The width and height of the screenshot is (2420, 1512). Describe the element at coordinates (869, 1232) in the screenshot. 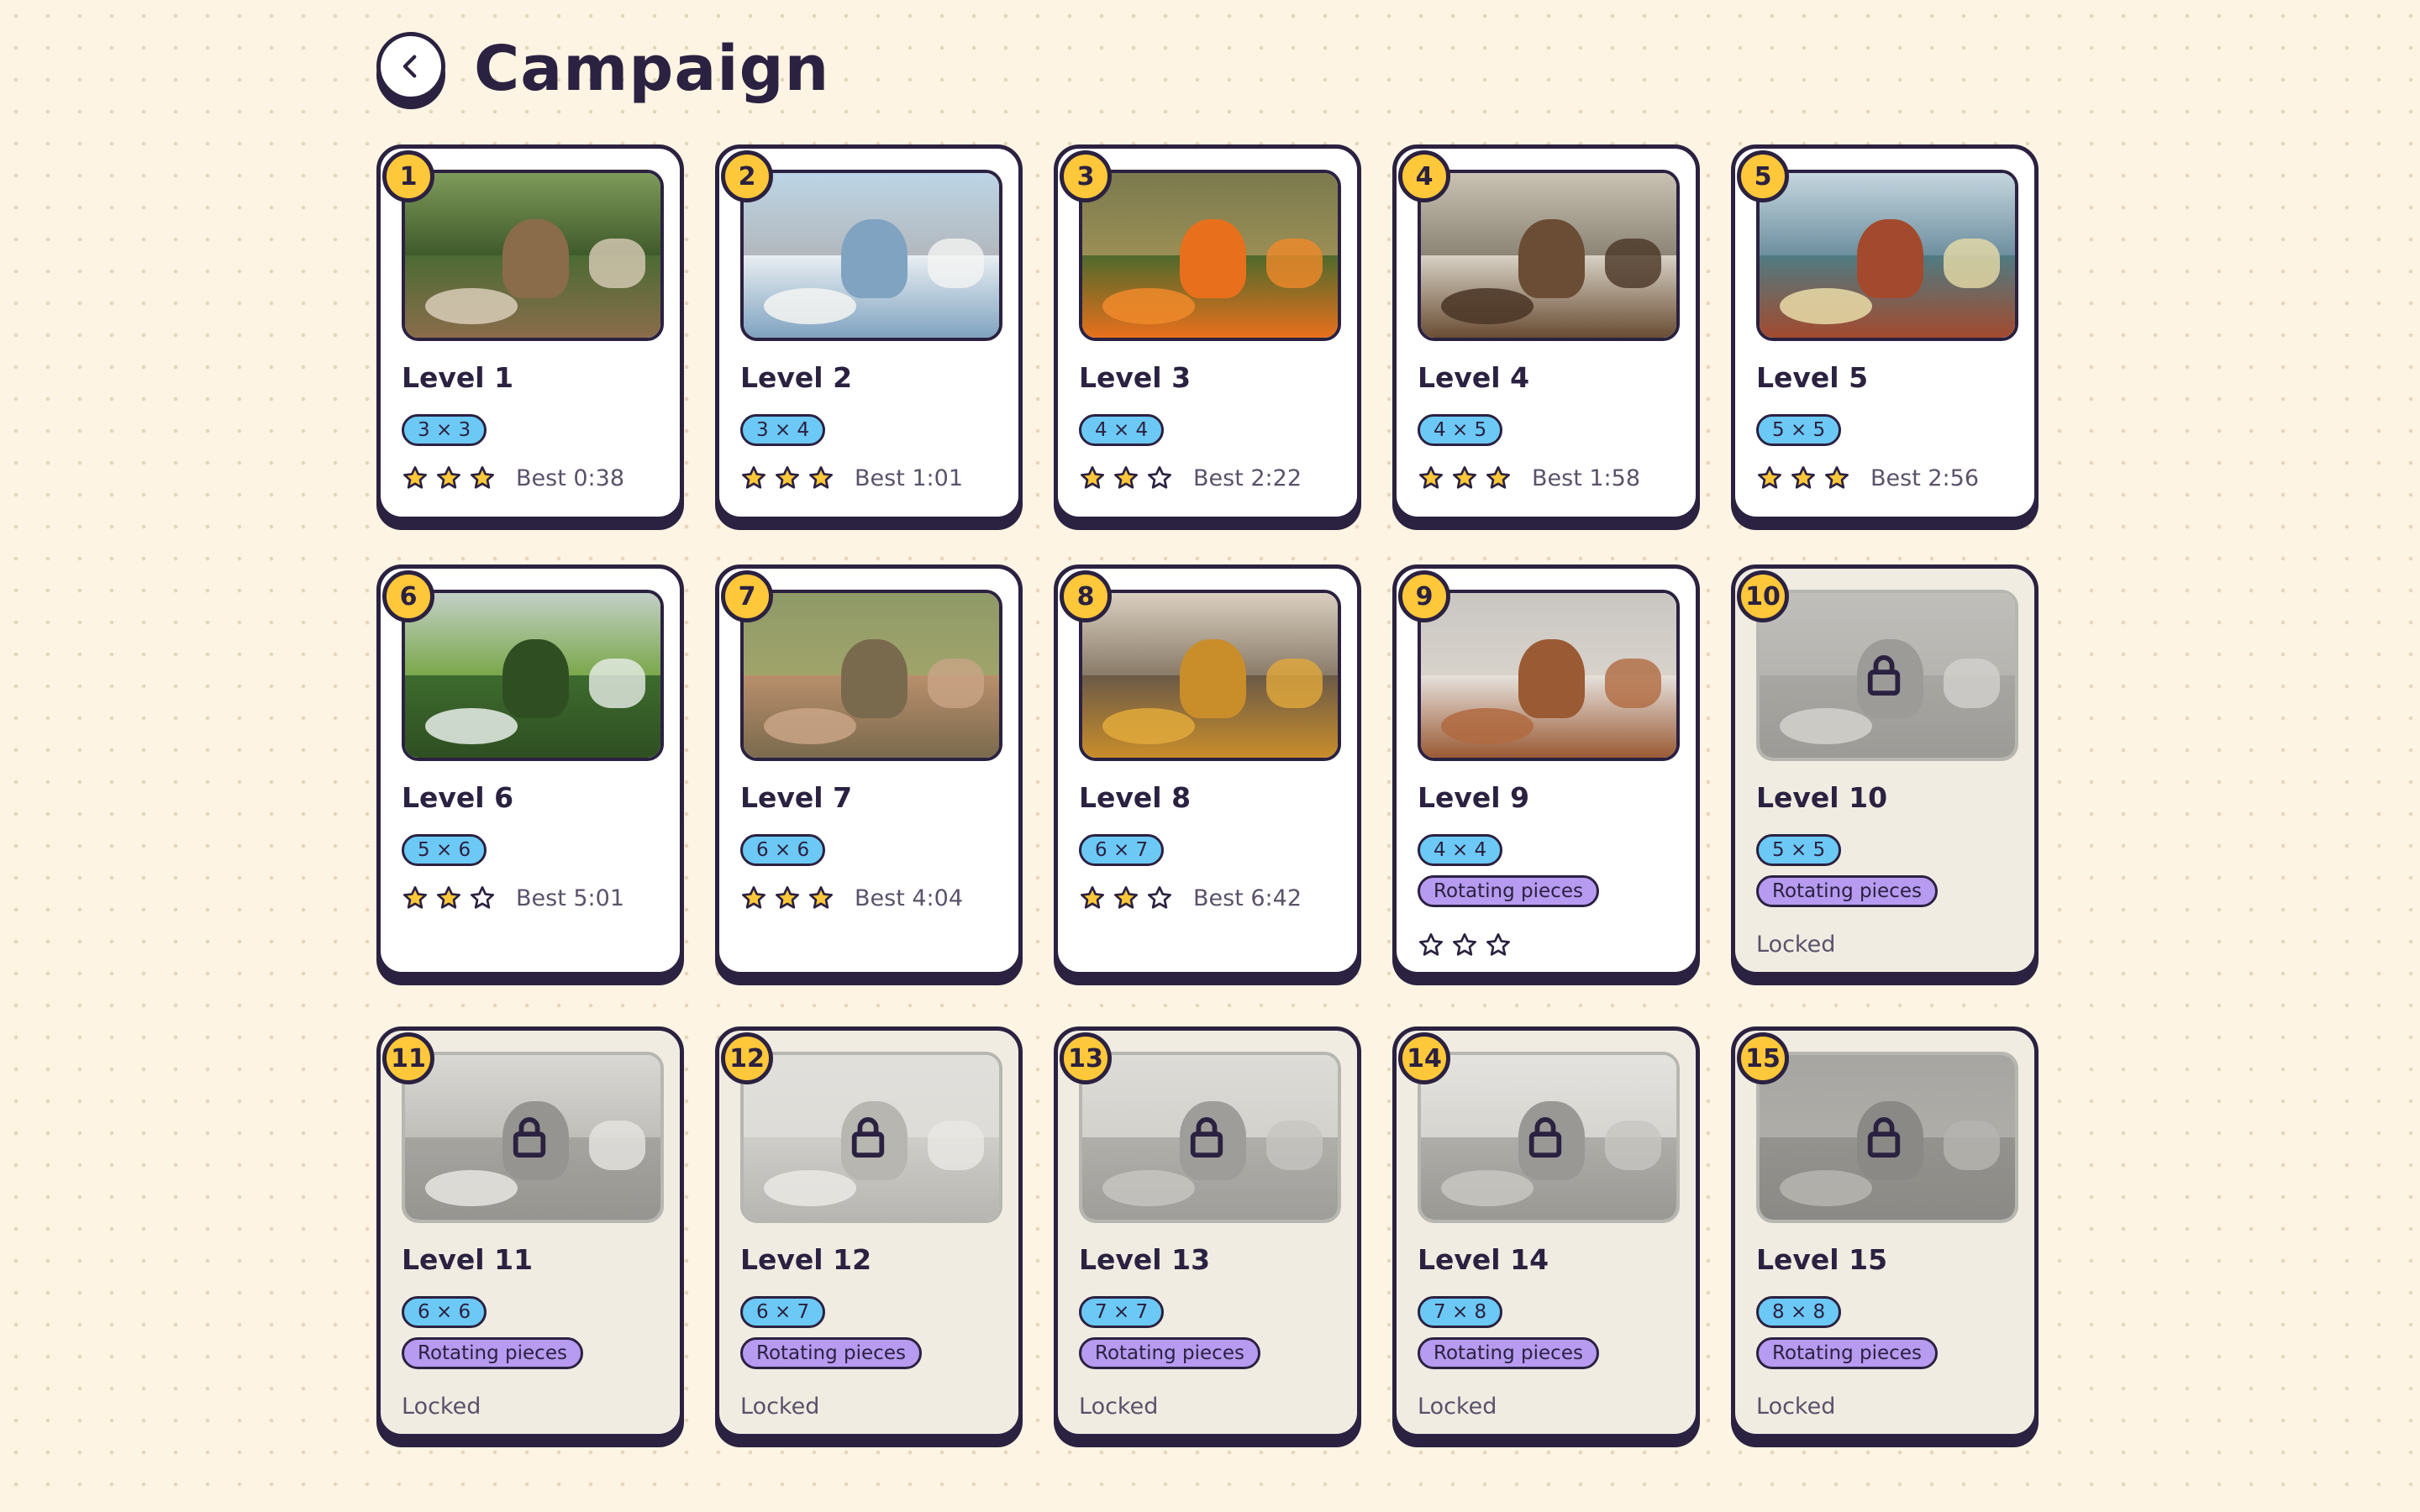

I see `level-card-12: 12 Level 12 6 × 7 Rotating pieces Locked` at that location.